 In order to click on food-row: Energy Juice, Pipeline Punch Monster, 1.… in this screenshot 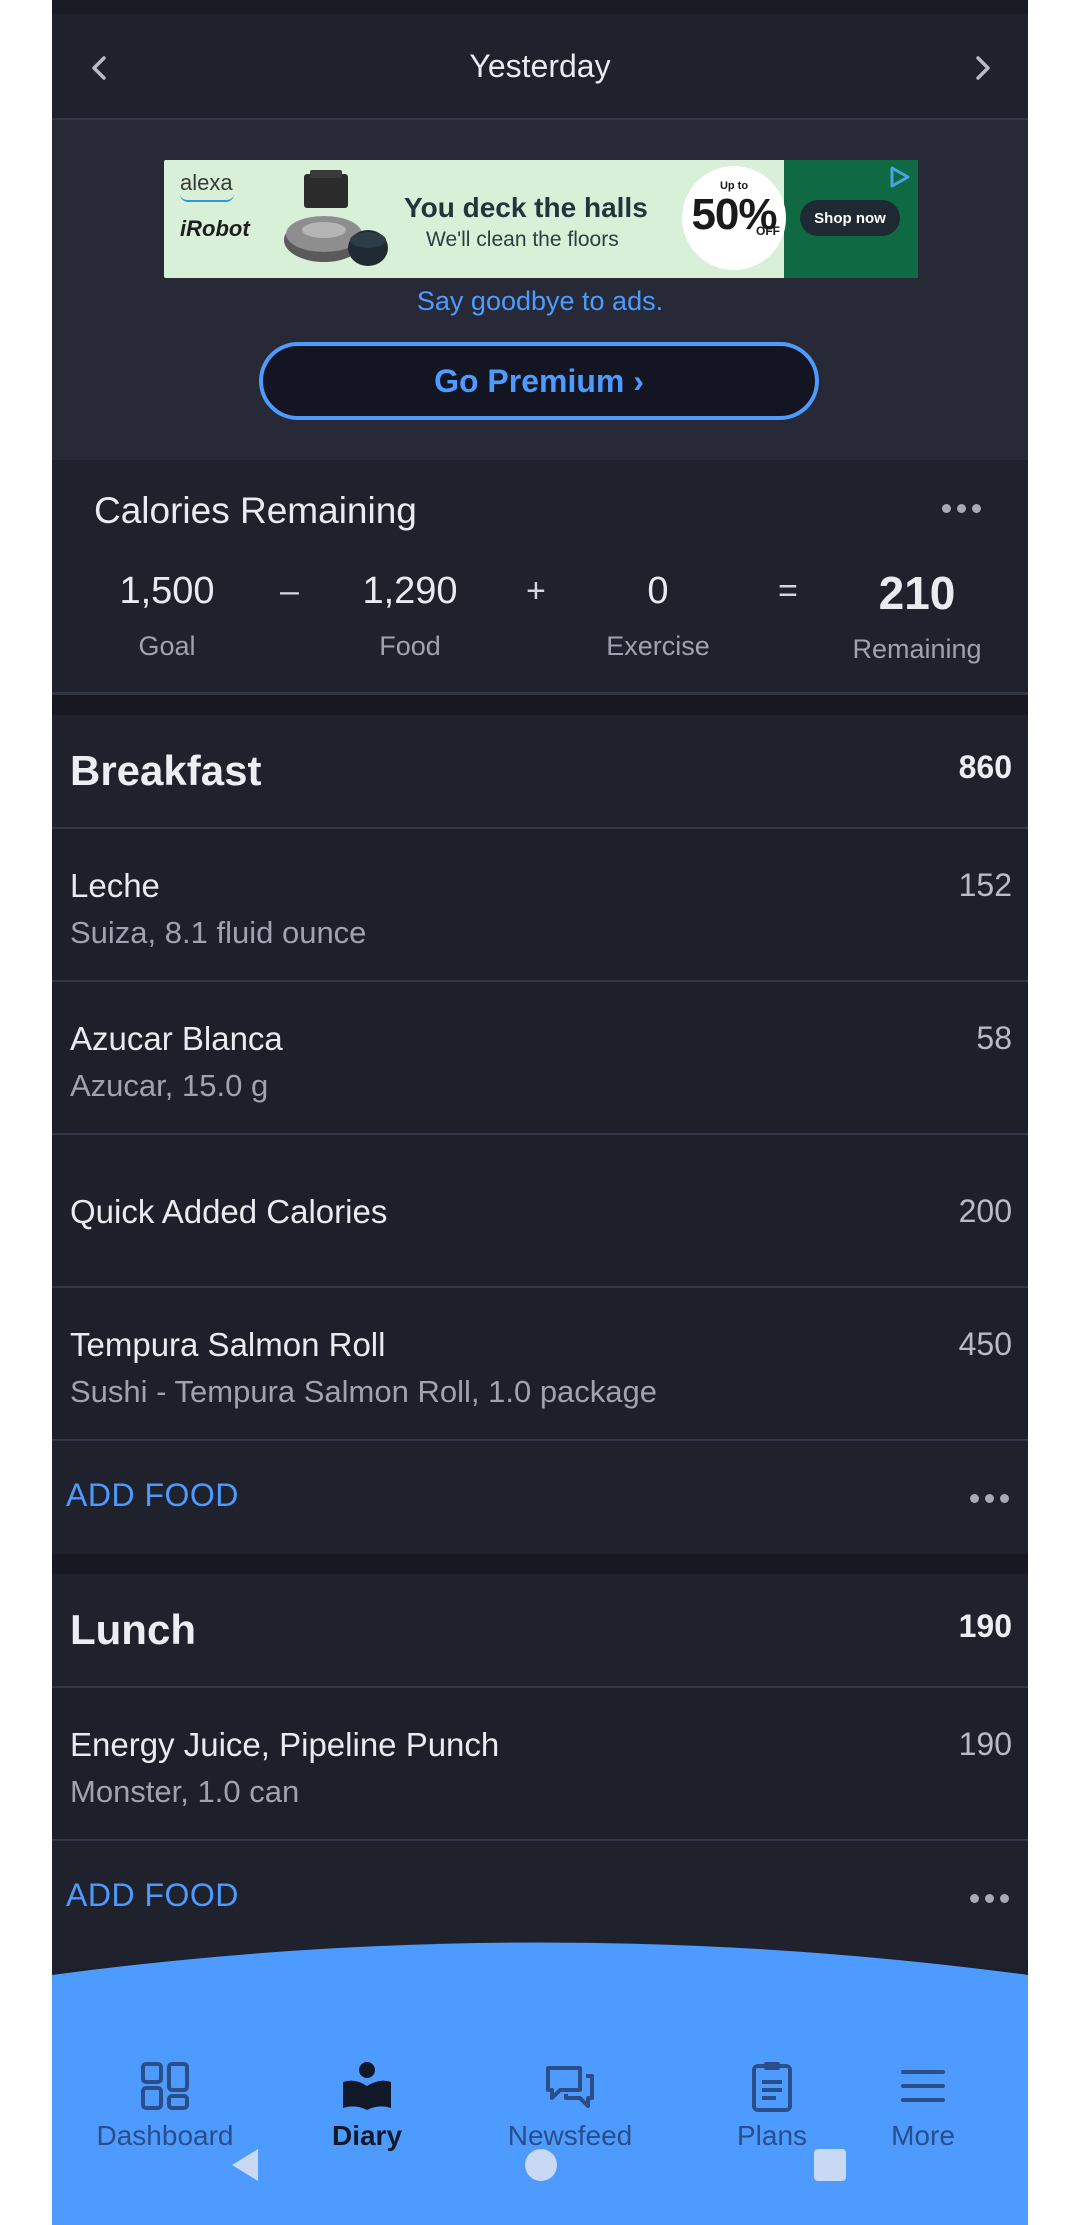, I will do `click(540, 1764)`.